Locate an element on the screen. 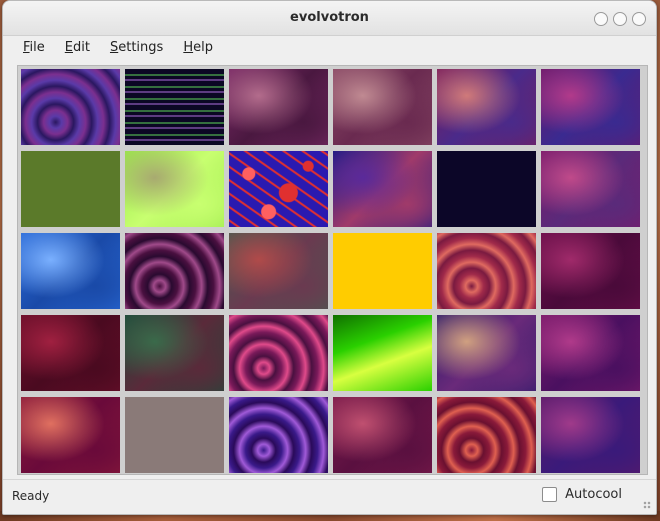  minimize-button is located at coordinates (601, 19).